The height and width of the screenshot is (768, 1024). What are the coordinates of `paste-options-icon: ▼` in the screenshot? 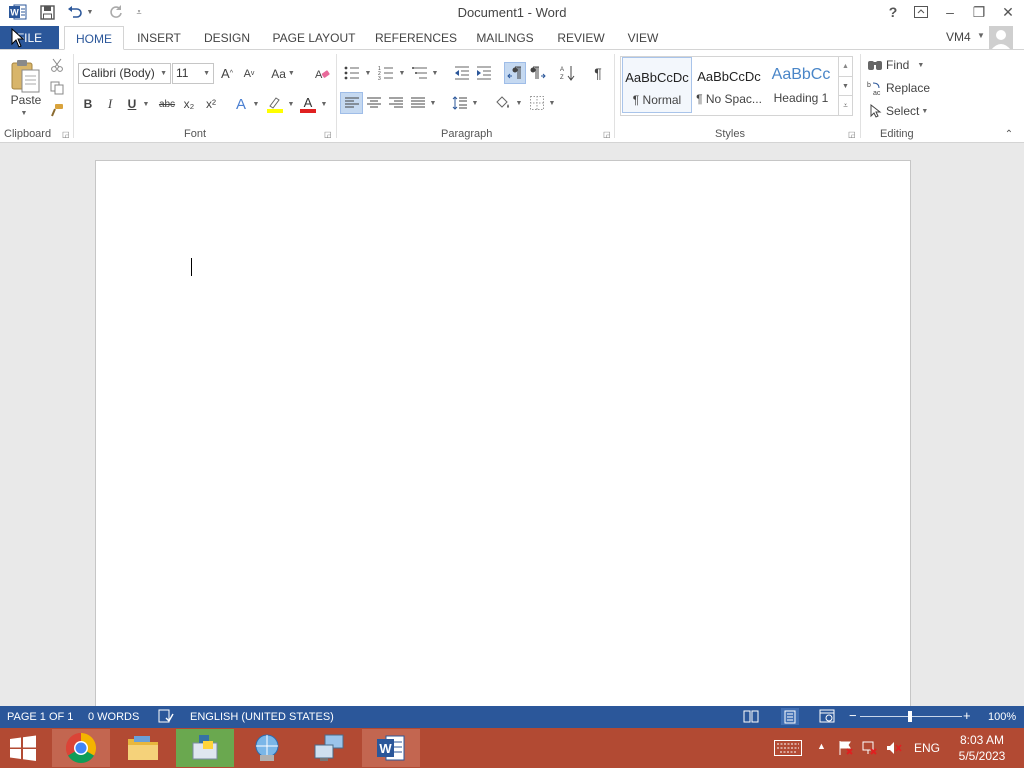 It's located at (24, 113).